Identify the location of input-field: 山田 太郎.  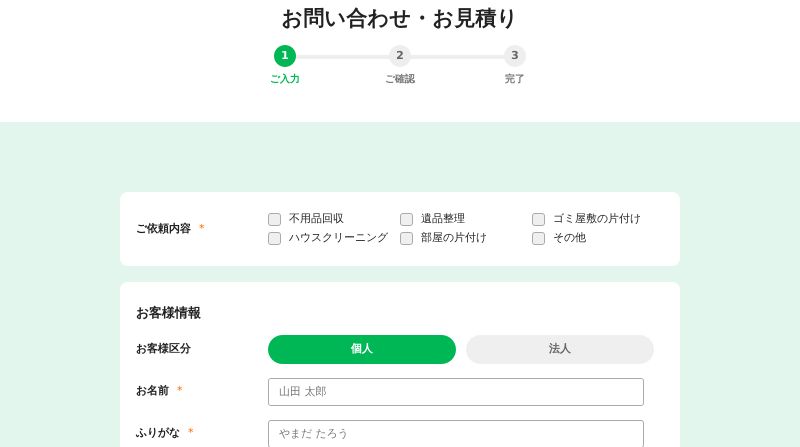
(456, 392).